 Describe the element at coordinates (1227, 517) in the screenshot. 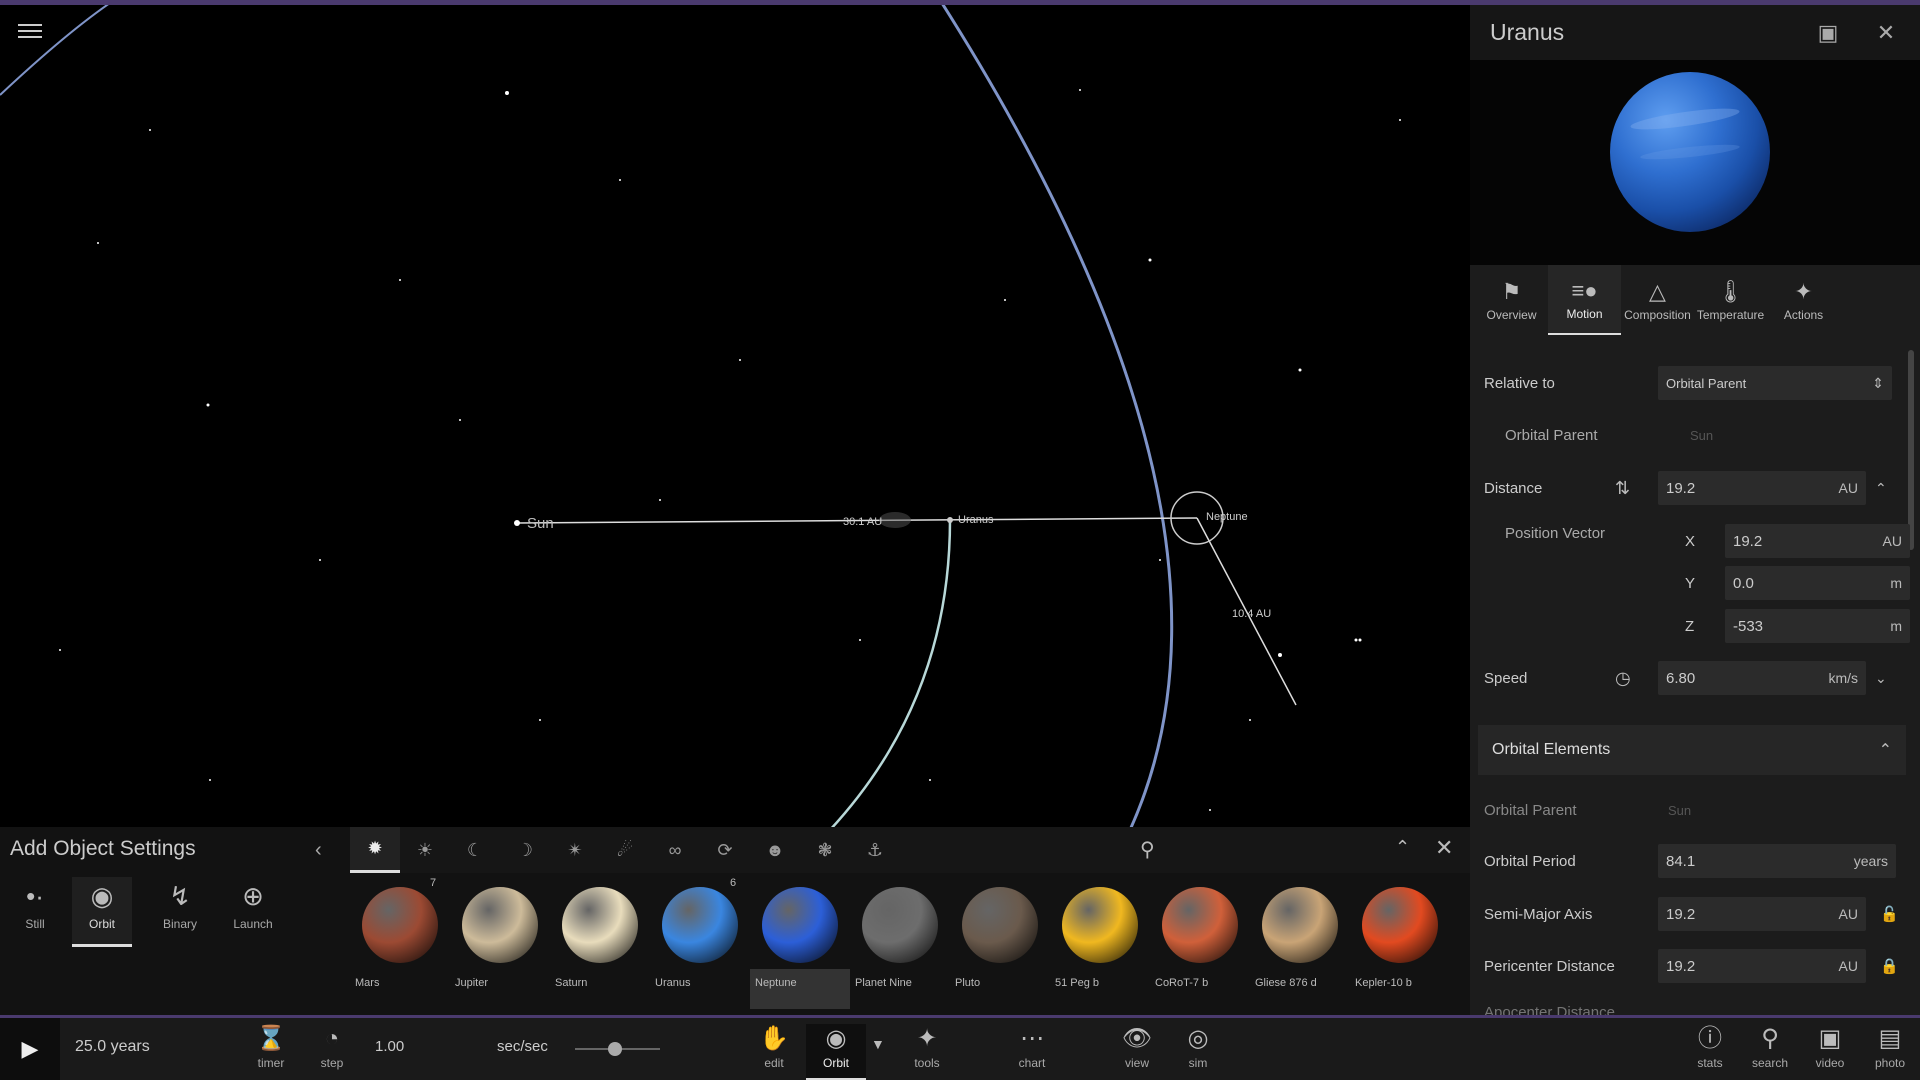

I see `neptune-label: Neptune` at that location.